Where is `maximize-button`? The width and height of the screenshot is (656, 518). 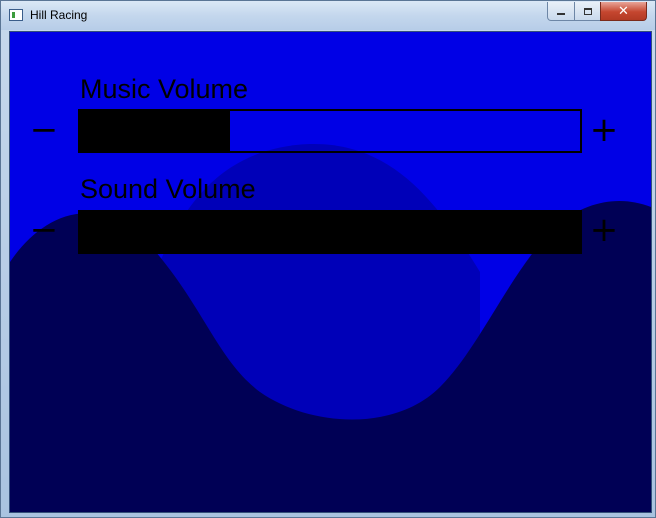
maximize-button is located at coordinates (587, 11).